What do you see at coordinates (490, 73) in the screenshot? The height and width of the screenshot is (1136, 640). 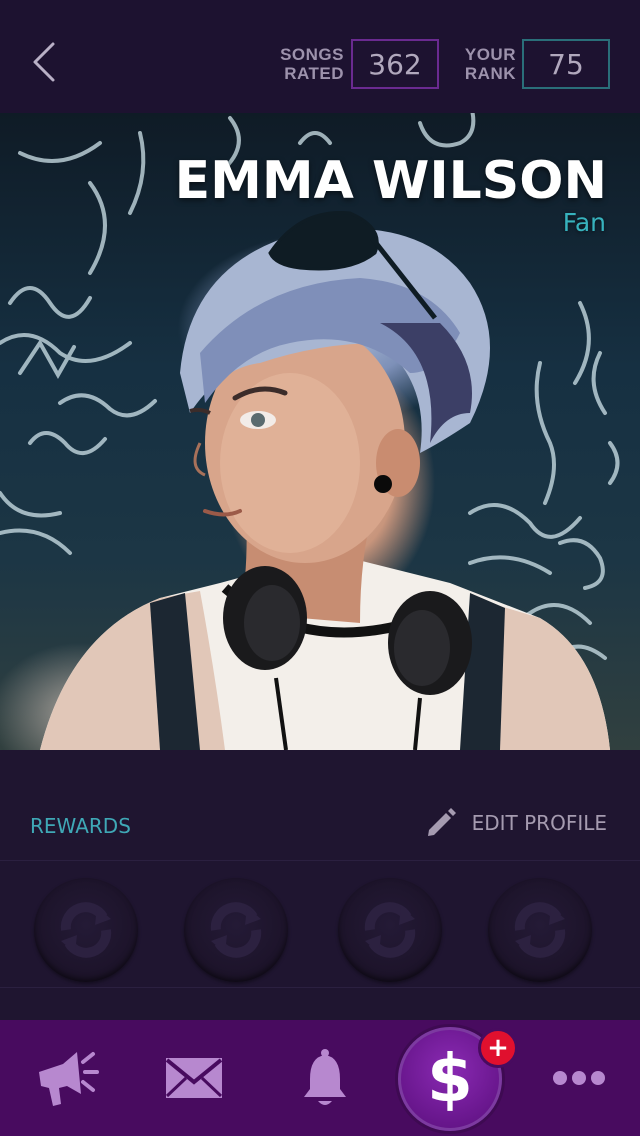 I see `your-rank-label-line2: RANK` at bounding box center [490, 73].